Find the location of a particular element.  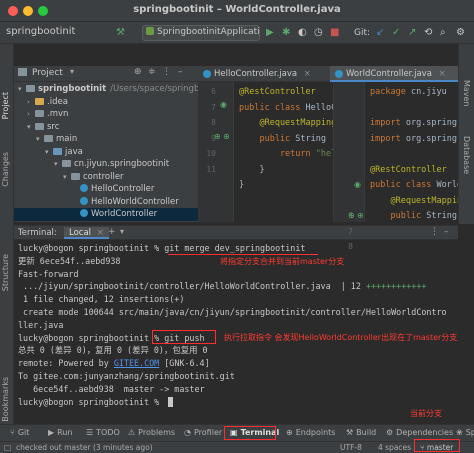

tool-dependencies-button: ⚙ Dependencies is located at coordinates (419, 432).